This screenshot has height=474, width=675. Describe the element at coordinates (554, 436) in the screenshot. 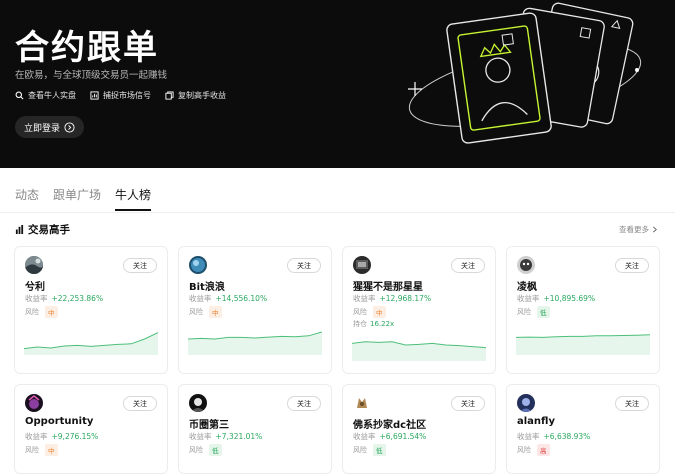

I see `yield-row: 收益率 +6,638.93%` at that location.